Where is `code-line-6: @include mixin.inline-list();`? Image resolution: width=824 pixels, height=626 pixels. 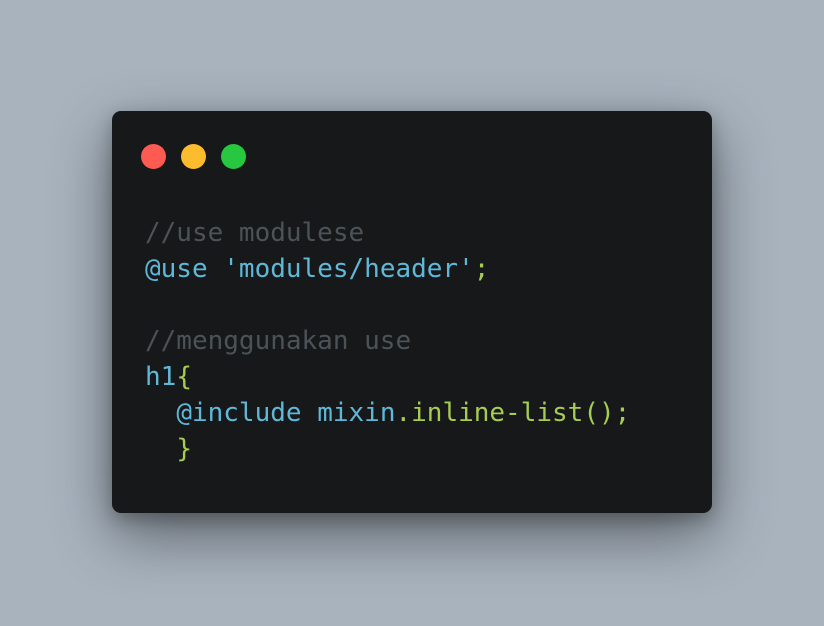 code-line-6: @include mixin.inline-list(); is located at coordinates (387, 413).